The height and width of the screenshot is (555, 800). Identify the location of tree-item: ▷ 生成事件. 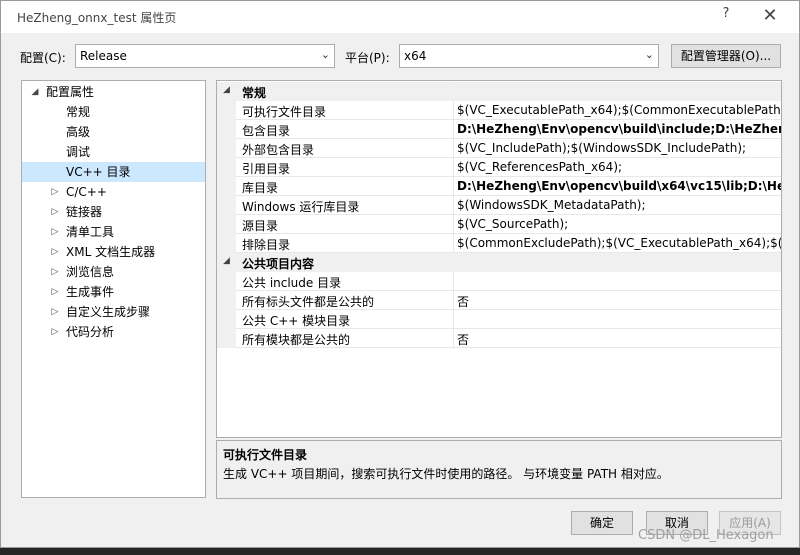
(113, 292).